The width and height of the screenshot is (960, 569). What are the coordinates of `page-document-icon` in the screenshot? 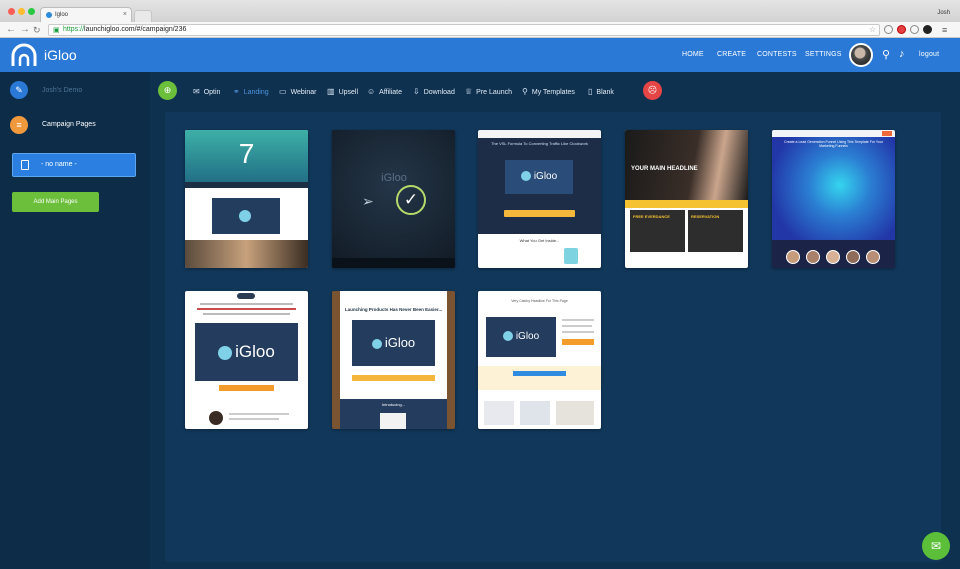 It's located at (25, 165).